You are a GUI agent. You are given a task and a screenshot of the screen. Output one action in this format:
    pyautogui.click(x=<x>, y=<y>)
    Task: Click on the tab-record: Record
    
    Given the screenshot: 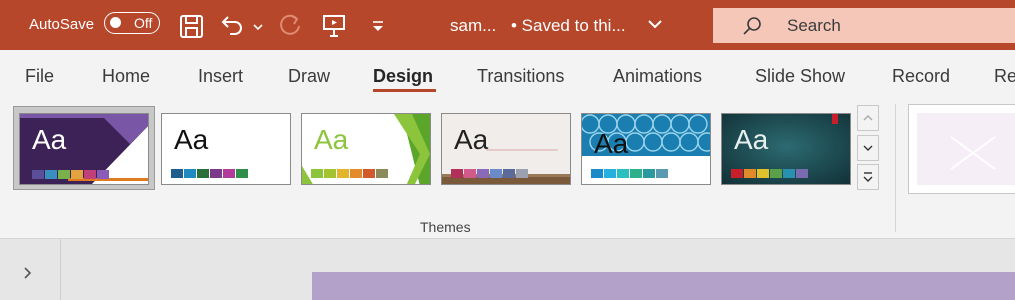 What is the action you would take?
    pyautogui.click(x=921, y=76)
    